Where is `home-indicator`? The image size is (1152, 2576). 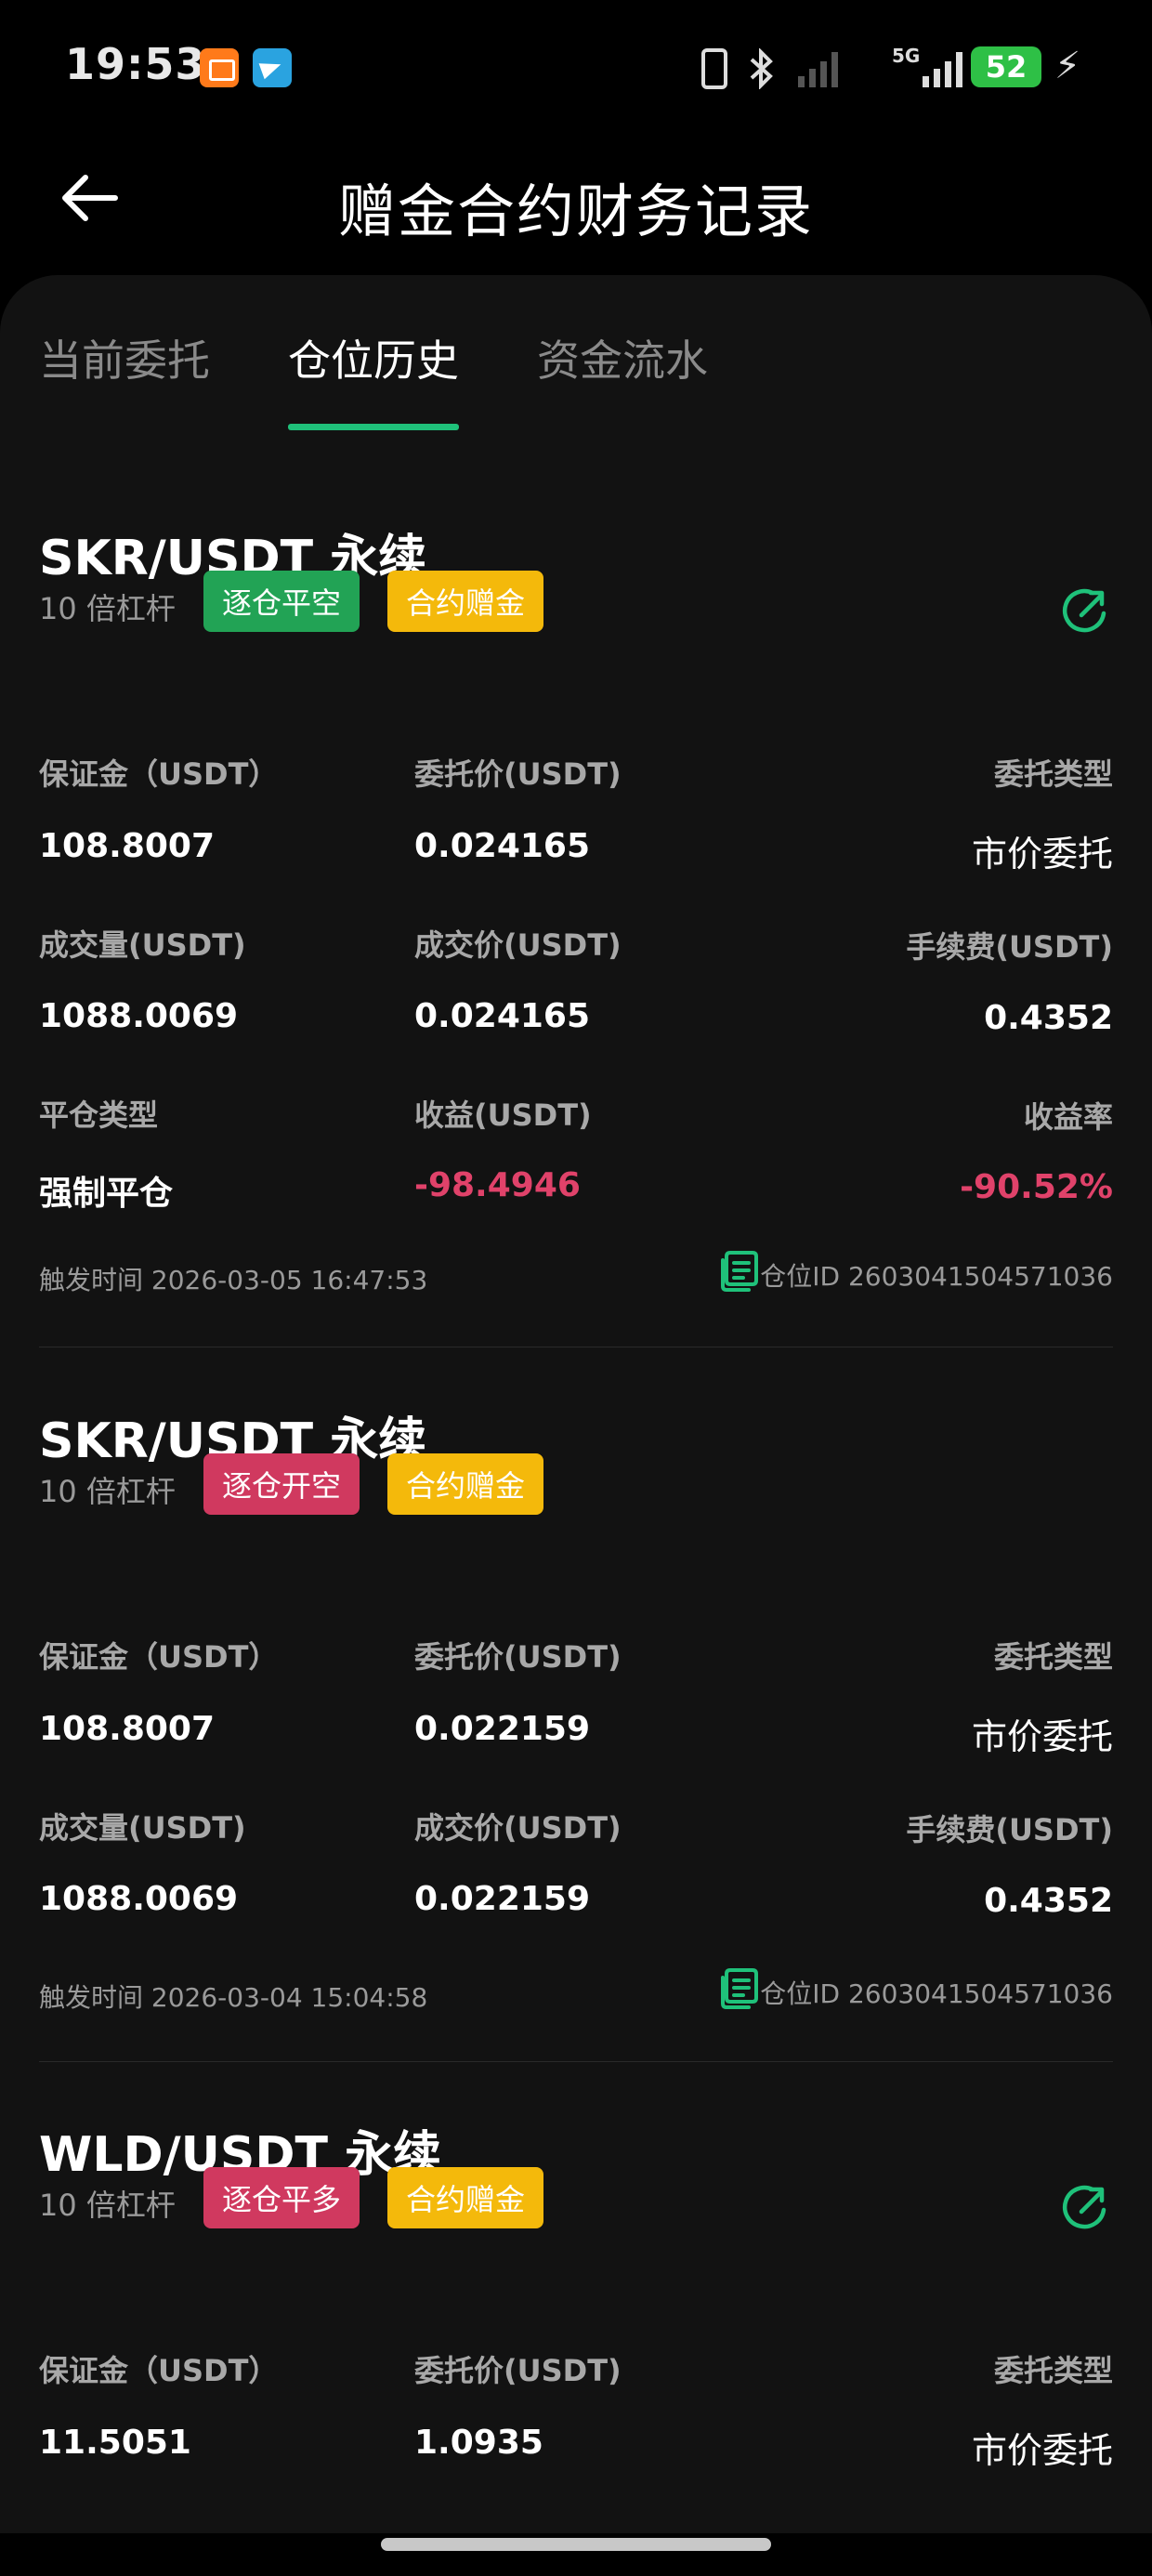
home-indicator is located at coordinates (576, 2544).